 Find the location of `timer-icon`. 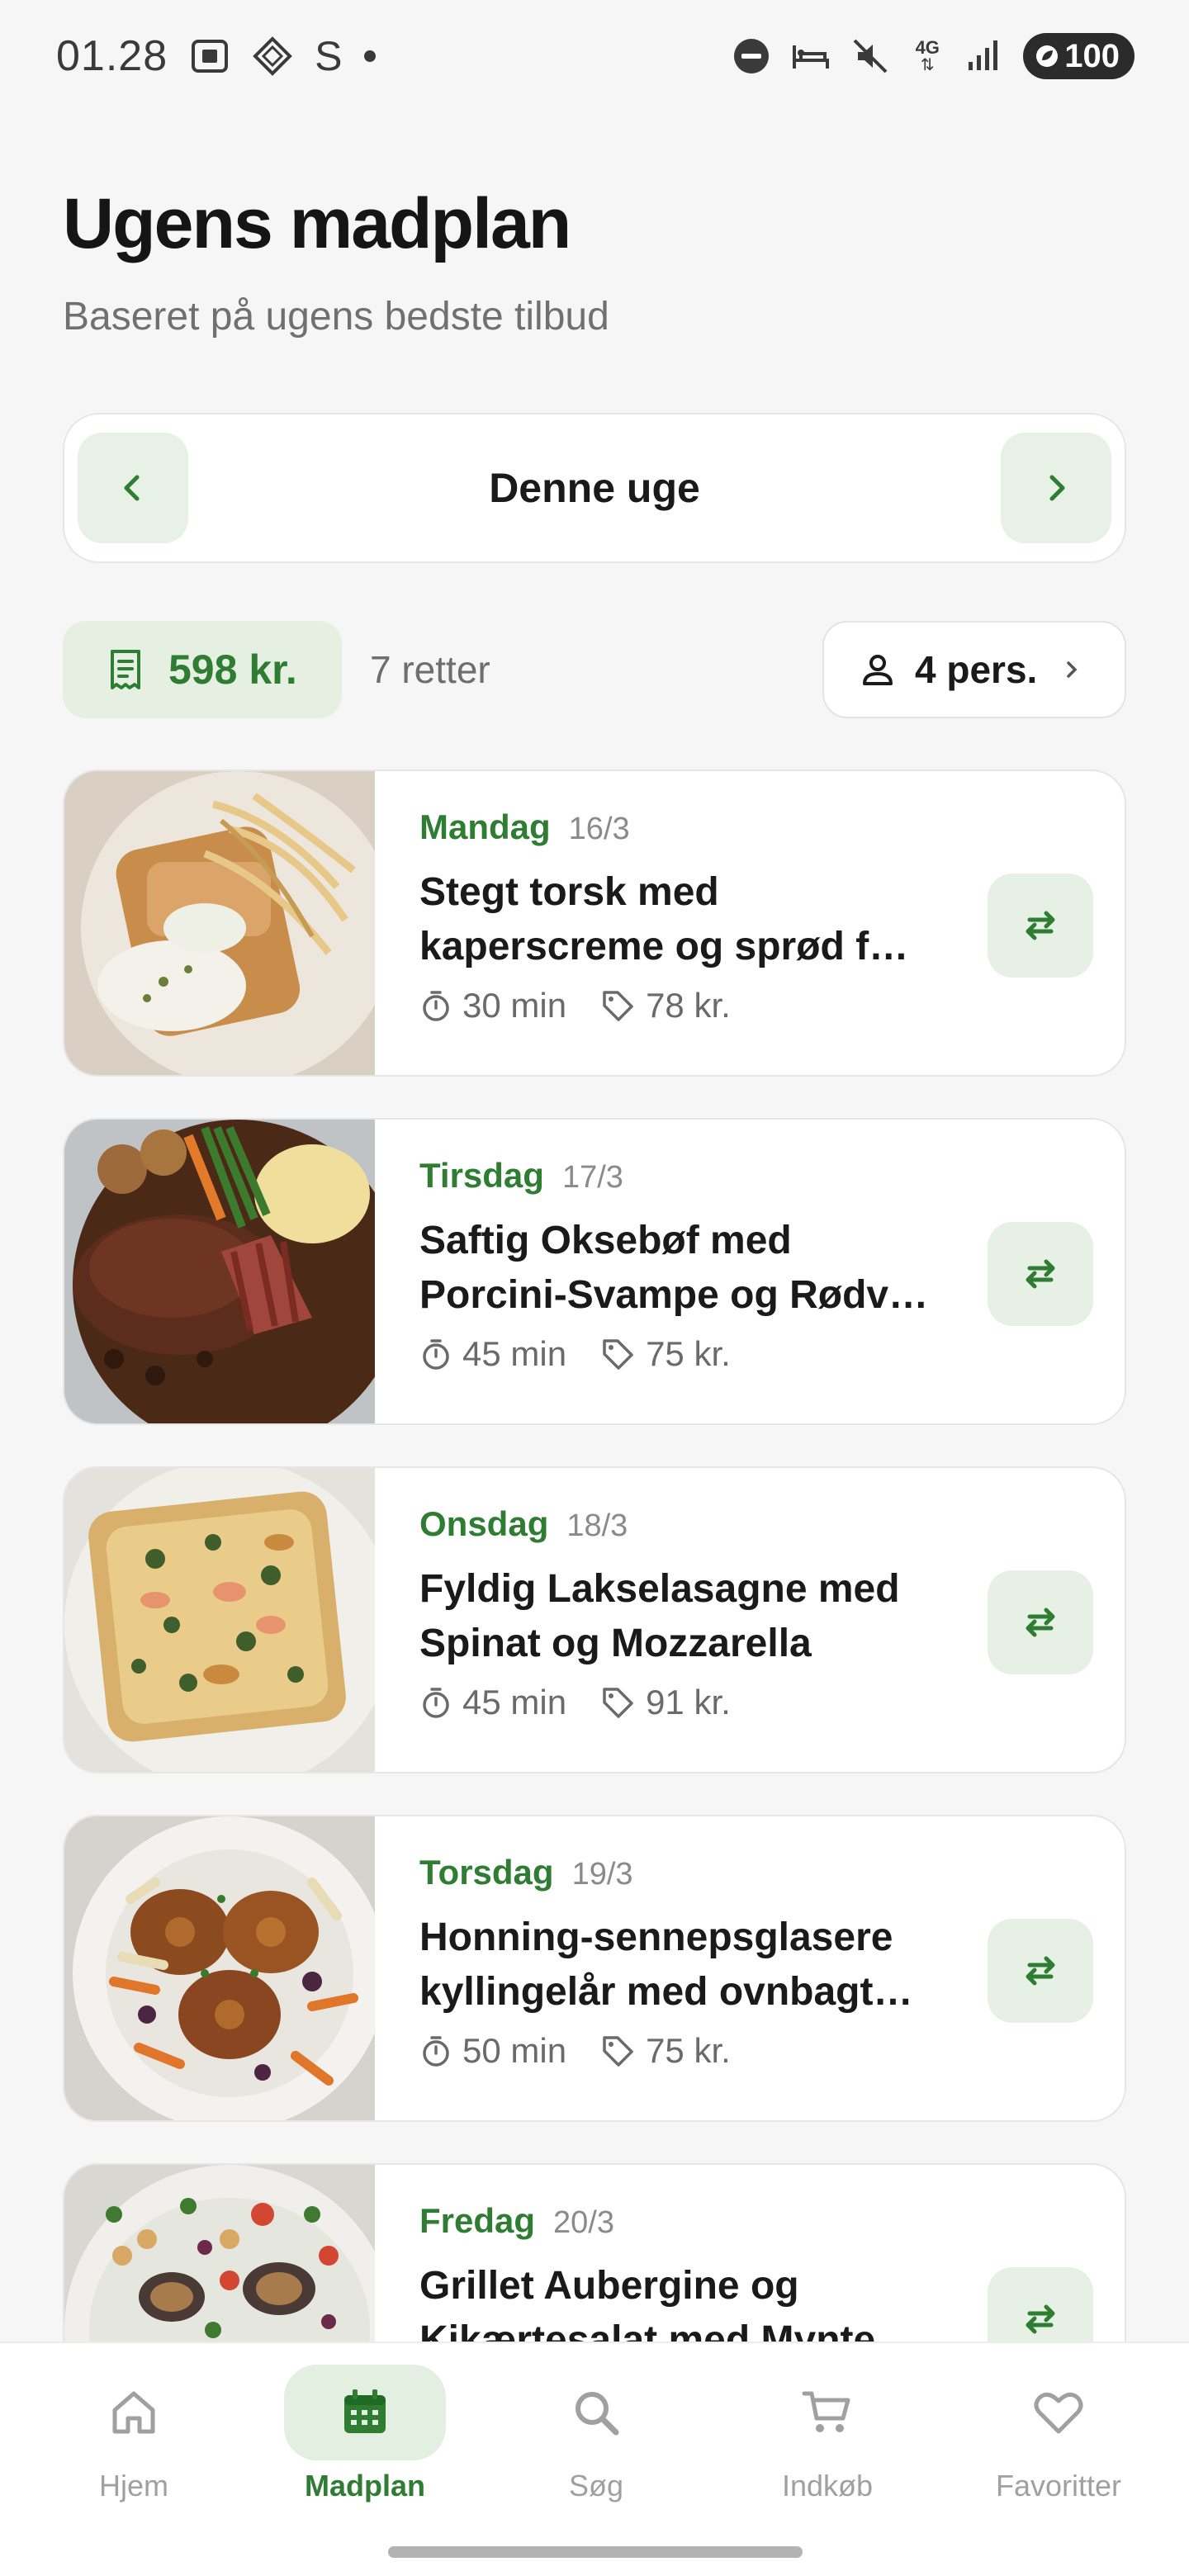

timer-icon is located at coordinates (436, 1703).